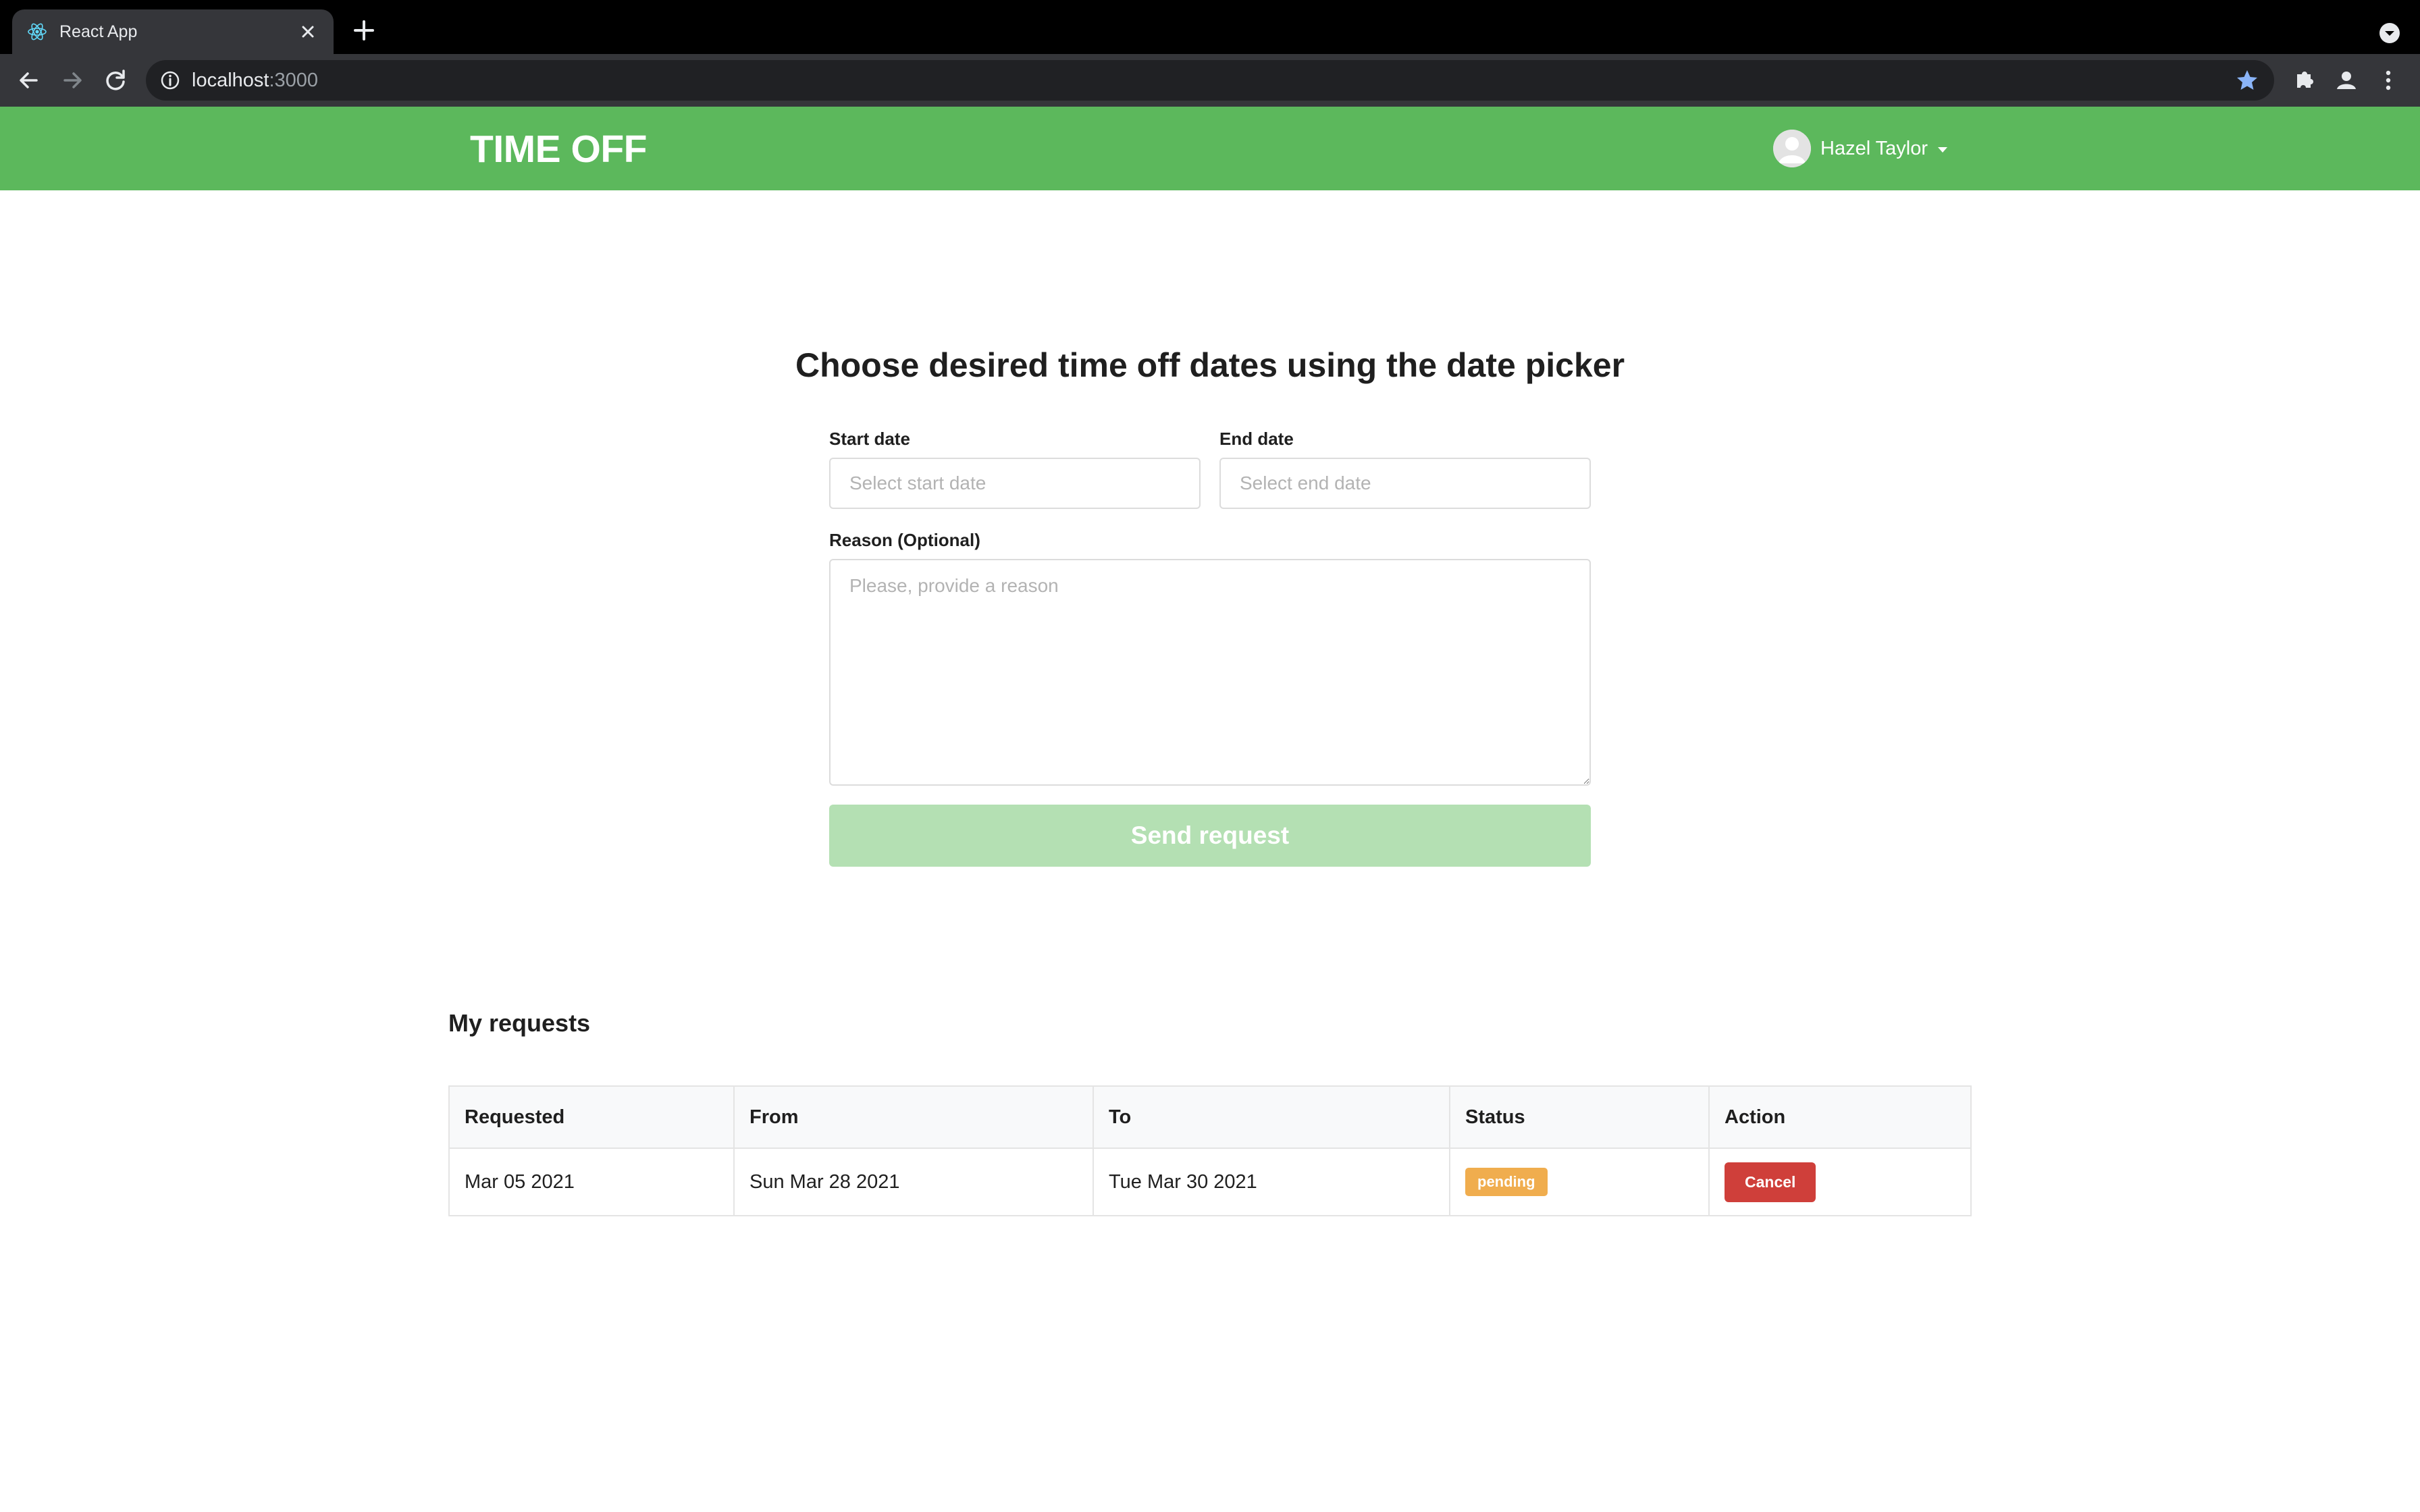  Describe the element at coordinates (1210, 836) in the screenshot. I see `send-request-button: Send request` at that location.